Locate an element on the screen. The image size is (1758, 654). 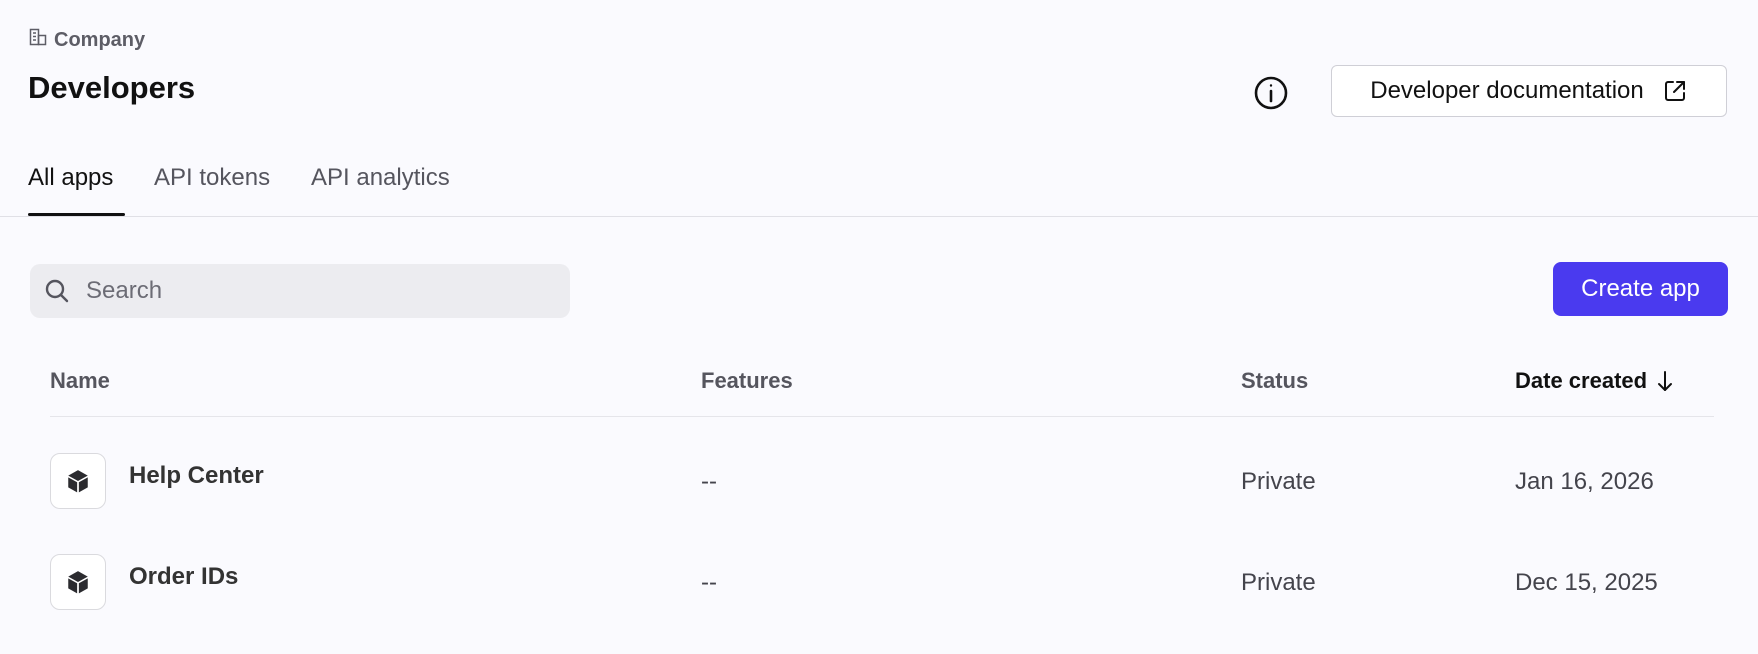
developer-documentation-label: Developer documentation is located at coordinates (1507, 90).